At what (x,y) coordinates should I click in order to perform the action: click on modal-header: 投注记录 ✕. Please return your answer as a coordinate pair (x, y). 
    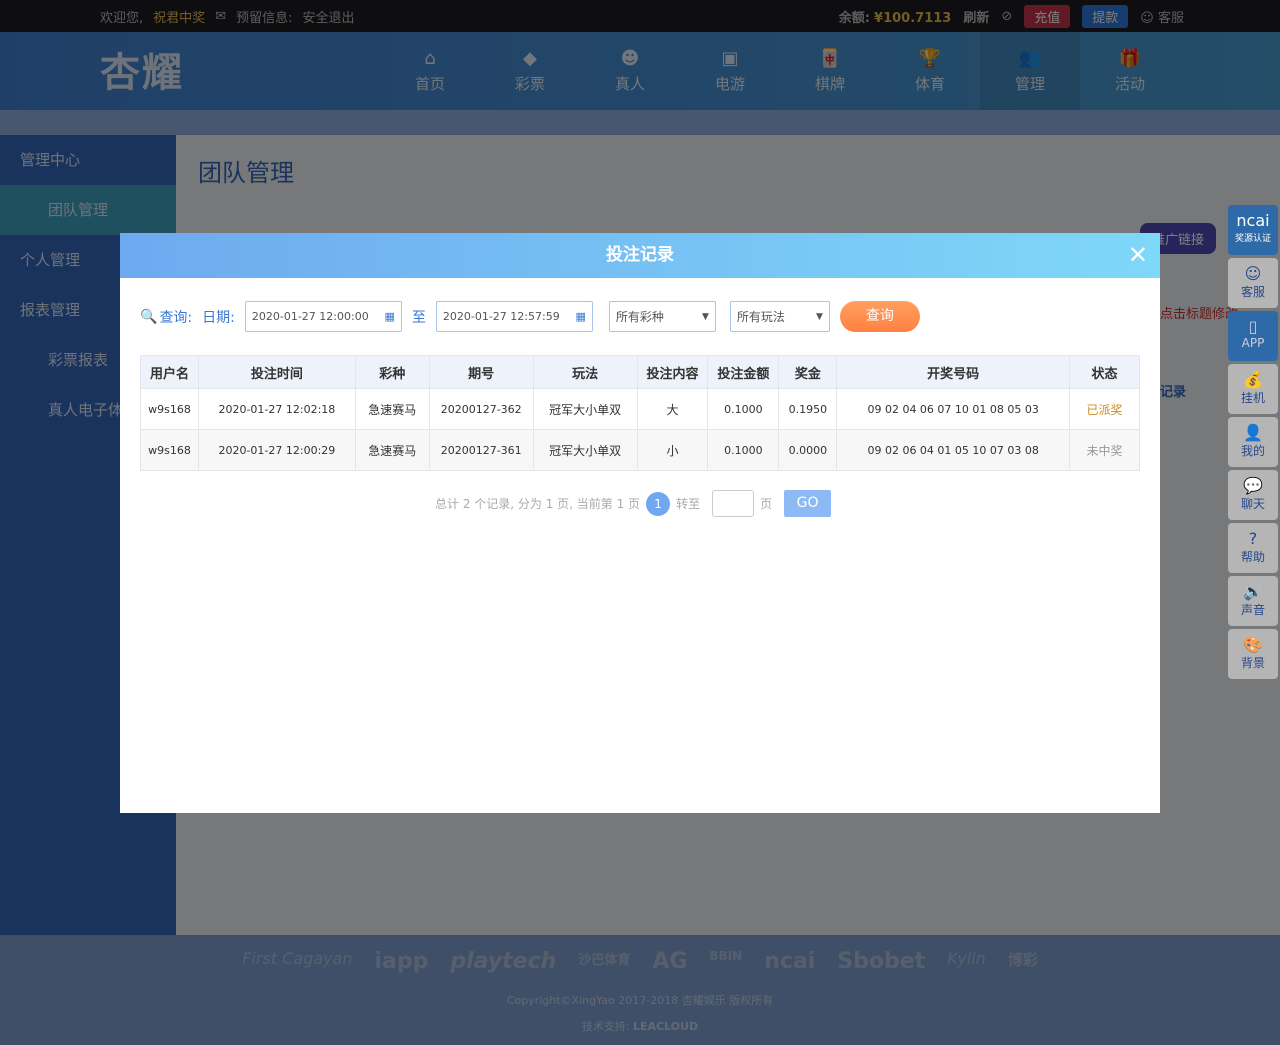
    Looking at the image, I should click on (640, 255).